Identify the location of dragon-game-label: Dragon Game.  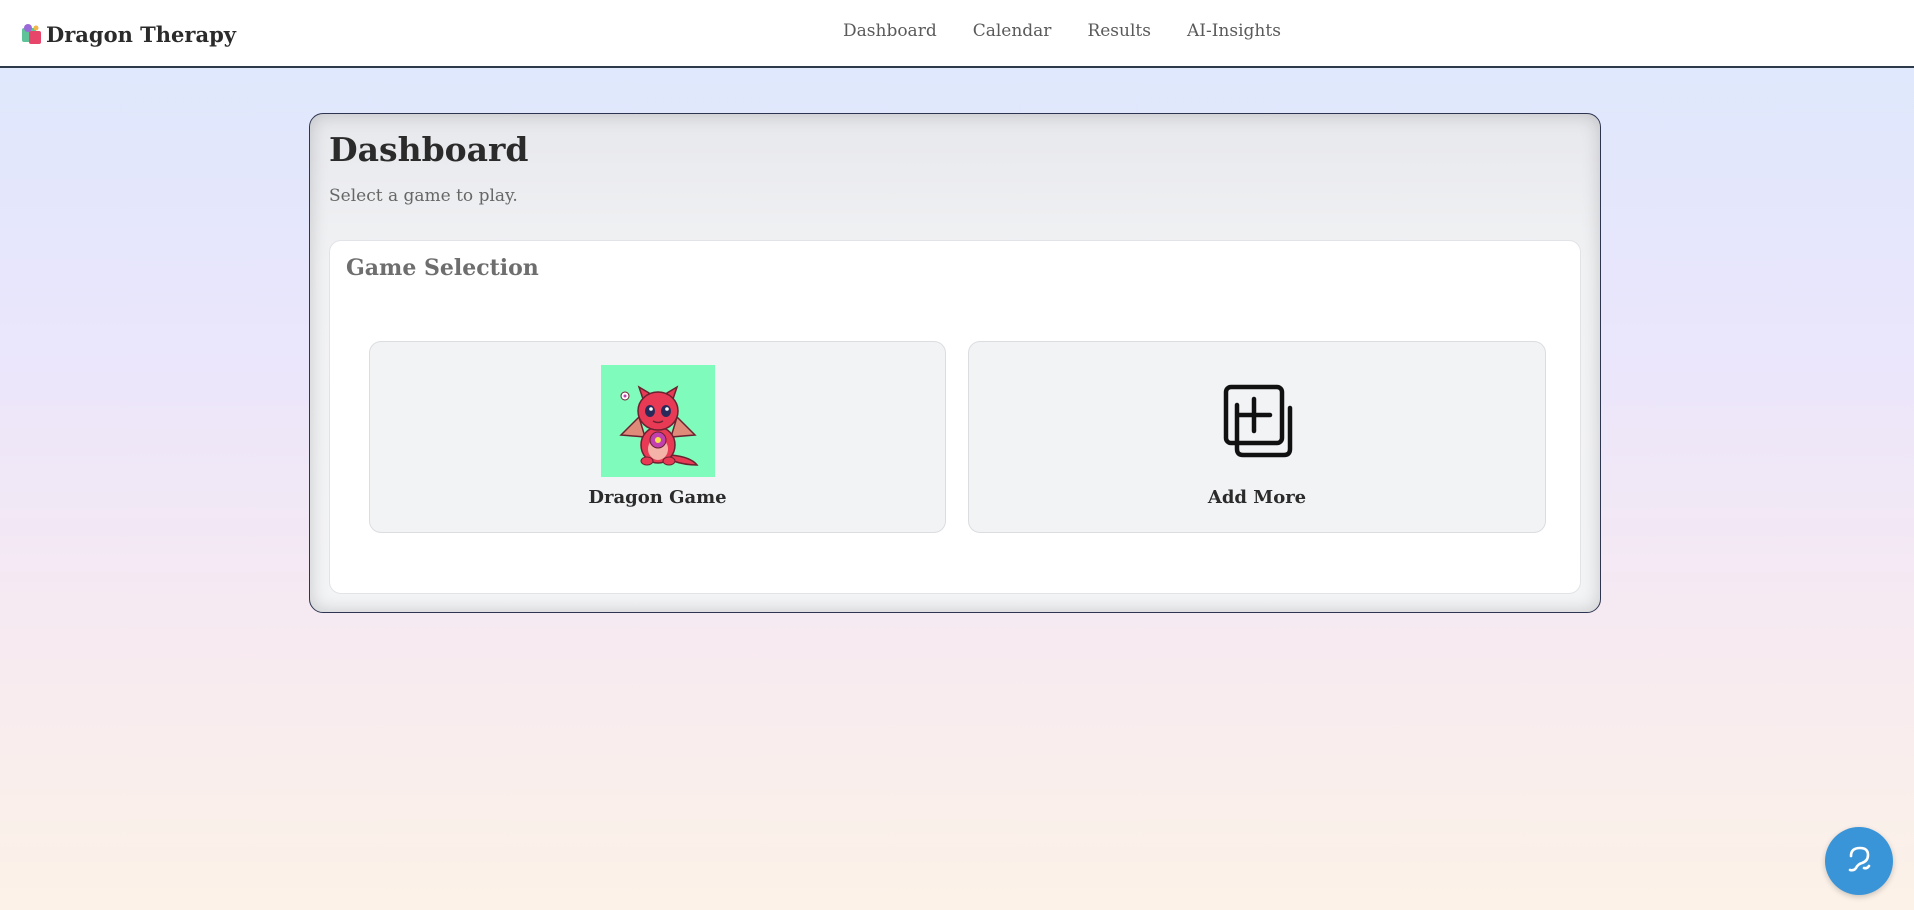
(657, 497).